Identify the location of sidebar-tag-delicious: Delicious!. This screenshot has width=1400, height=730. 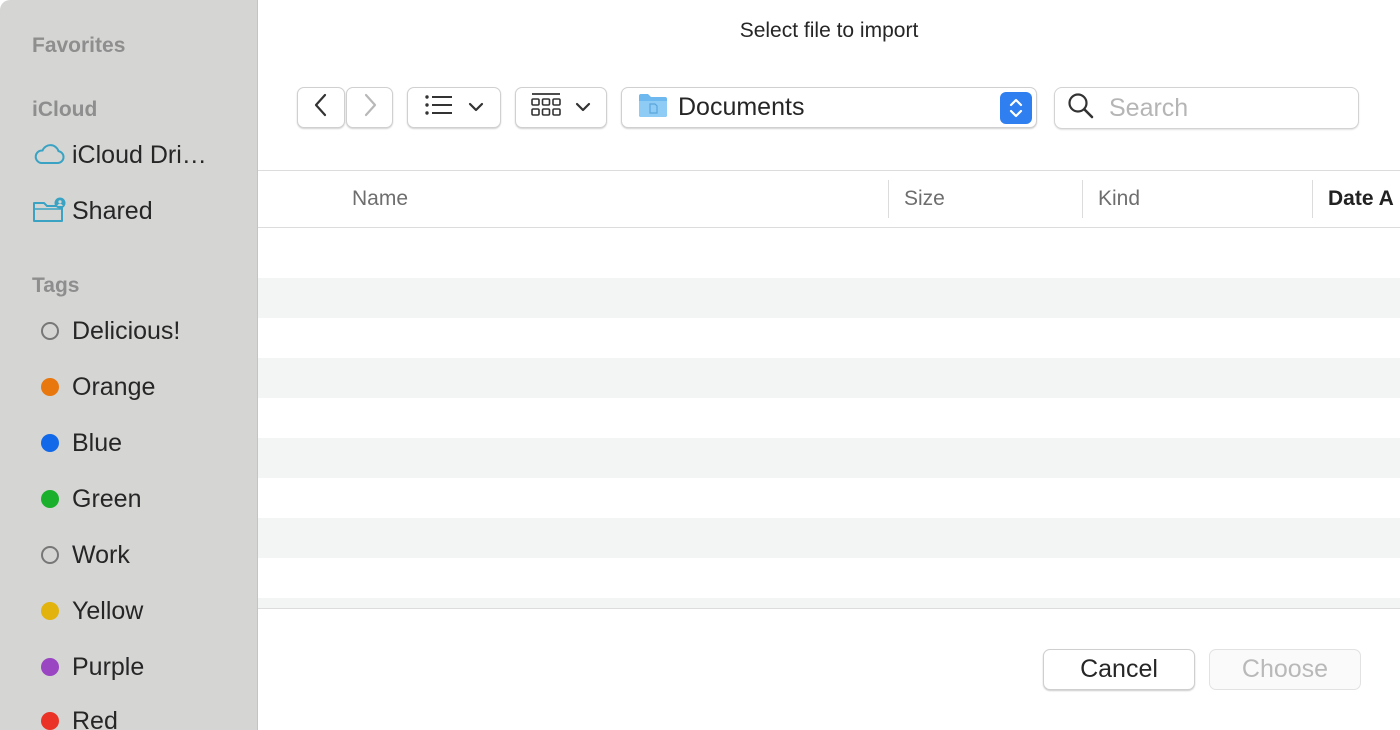
(142, 331).